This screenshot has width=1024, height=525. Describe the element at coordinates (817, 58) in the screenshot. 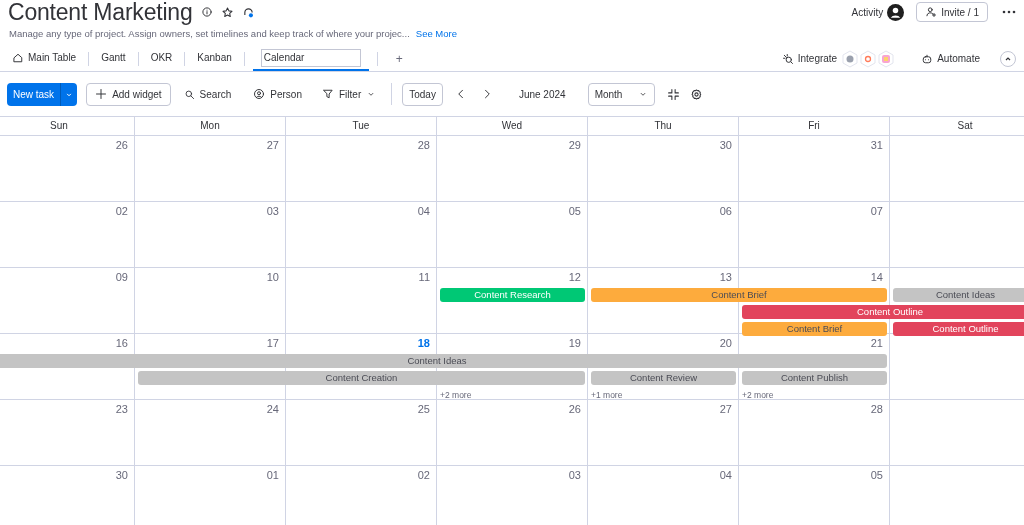

I see `integrate-label: Integrate` at that location.